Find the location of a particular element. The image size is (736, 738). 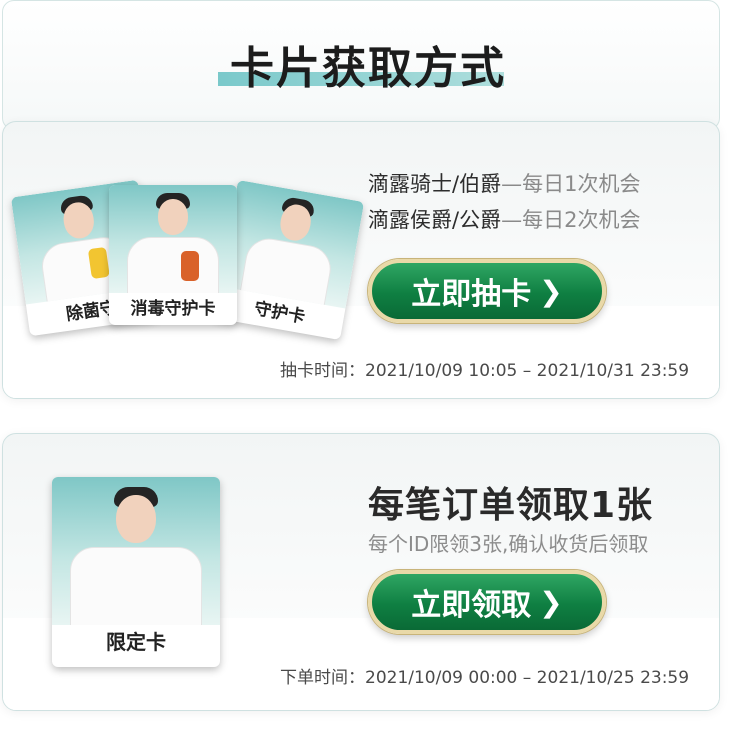

page-title: 卡片获取方式 is located at coordinates (368, 68).